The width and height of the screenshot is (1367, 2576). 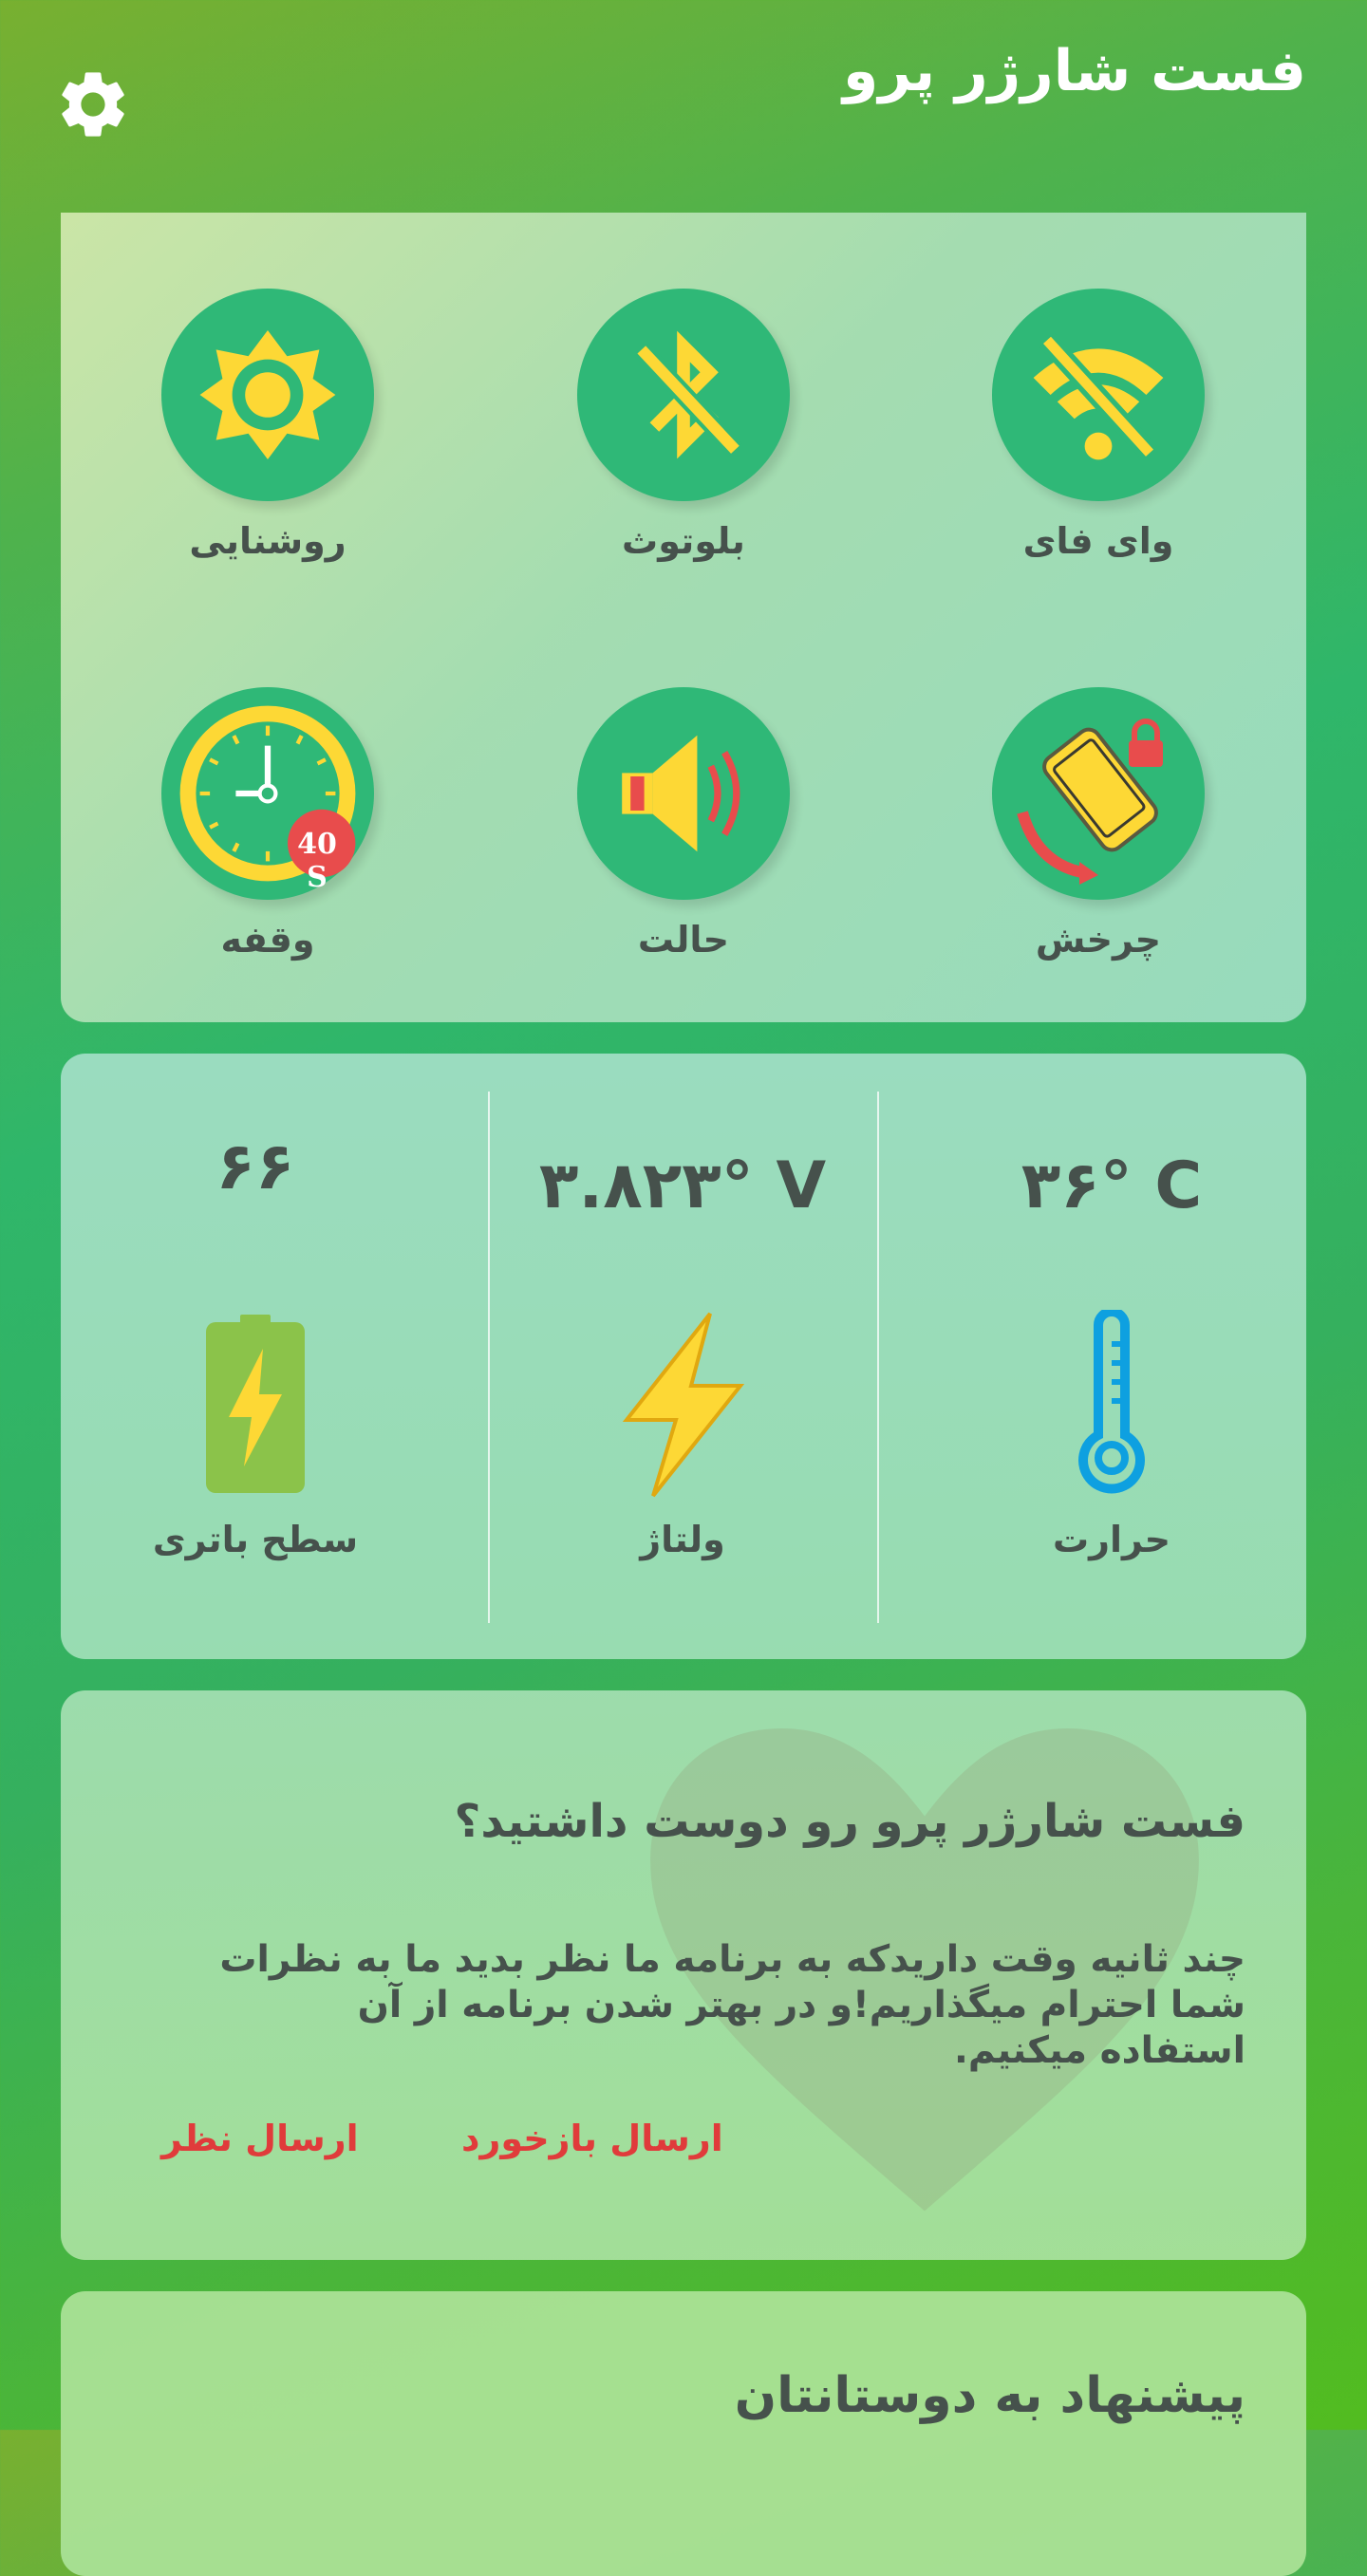 I want to click on toggle-rotation: چرخش, so click(x=1098, y=824).